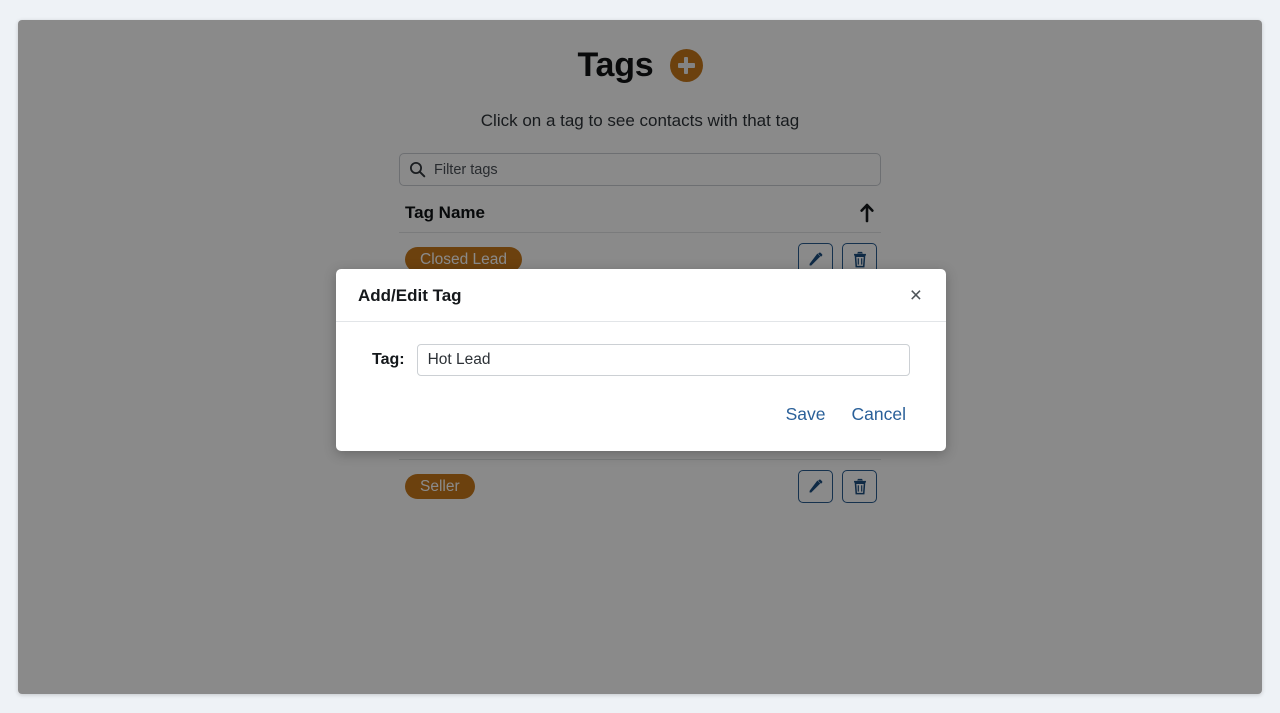  Describe the element at coordinates (916, 295) in the screenshot. I see `close-icon: ×` at that location.